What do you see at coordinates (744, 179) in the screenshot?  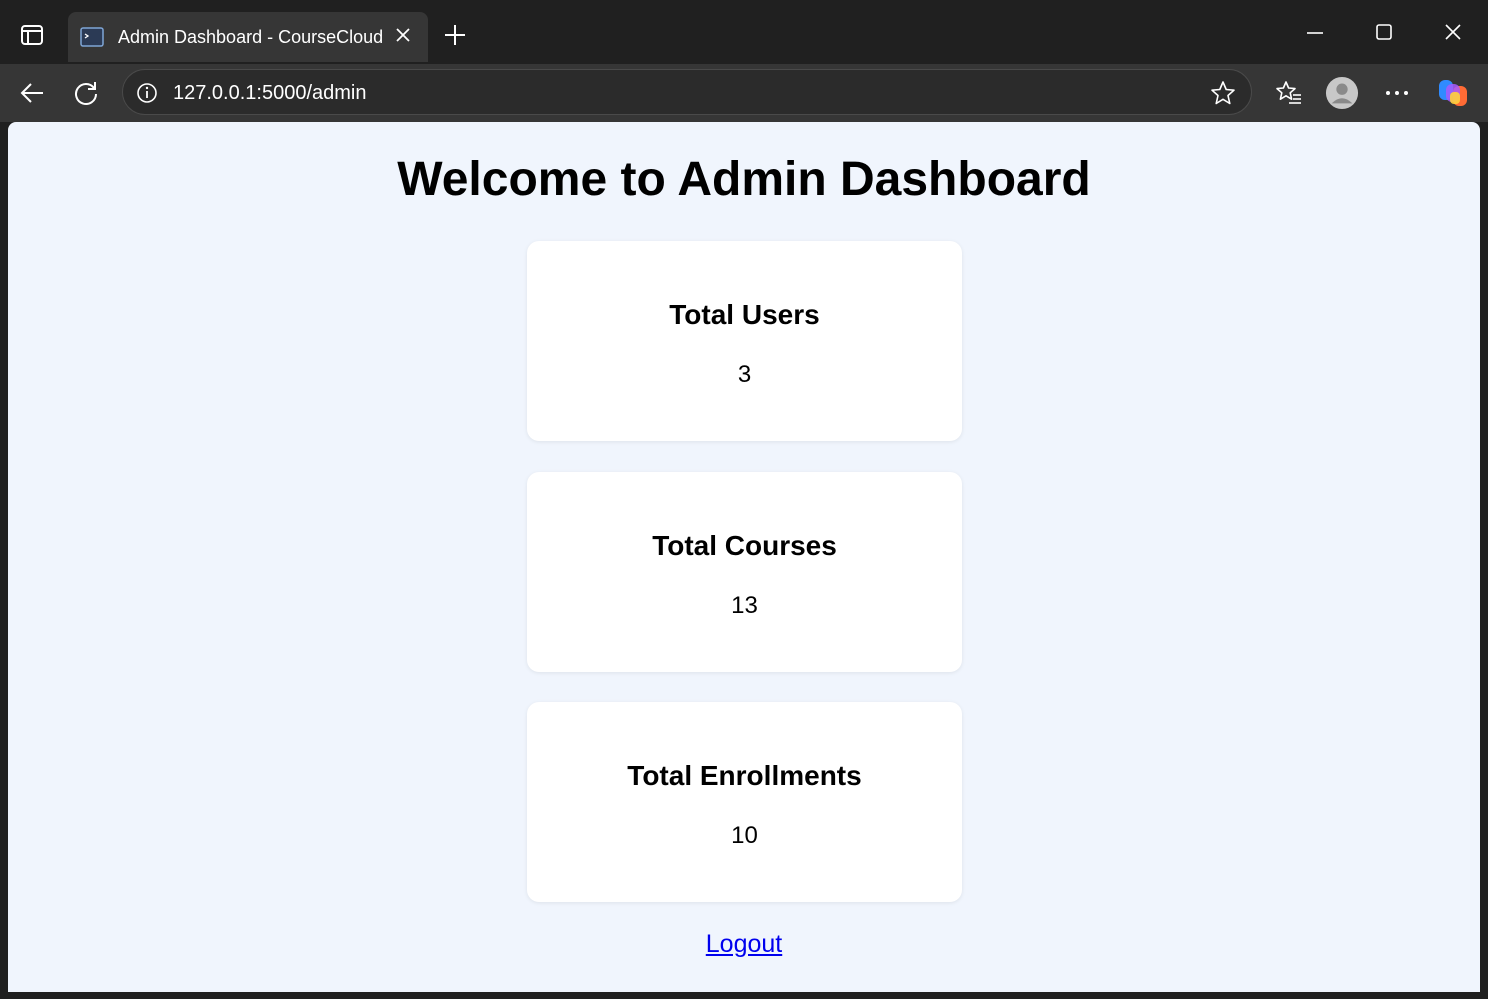 I see `page-title: Welcome to Admin Dashboard` at bounding box center [744, 179].